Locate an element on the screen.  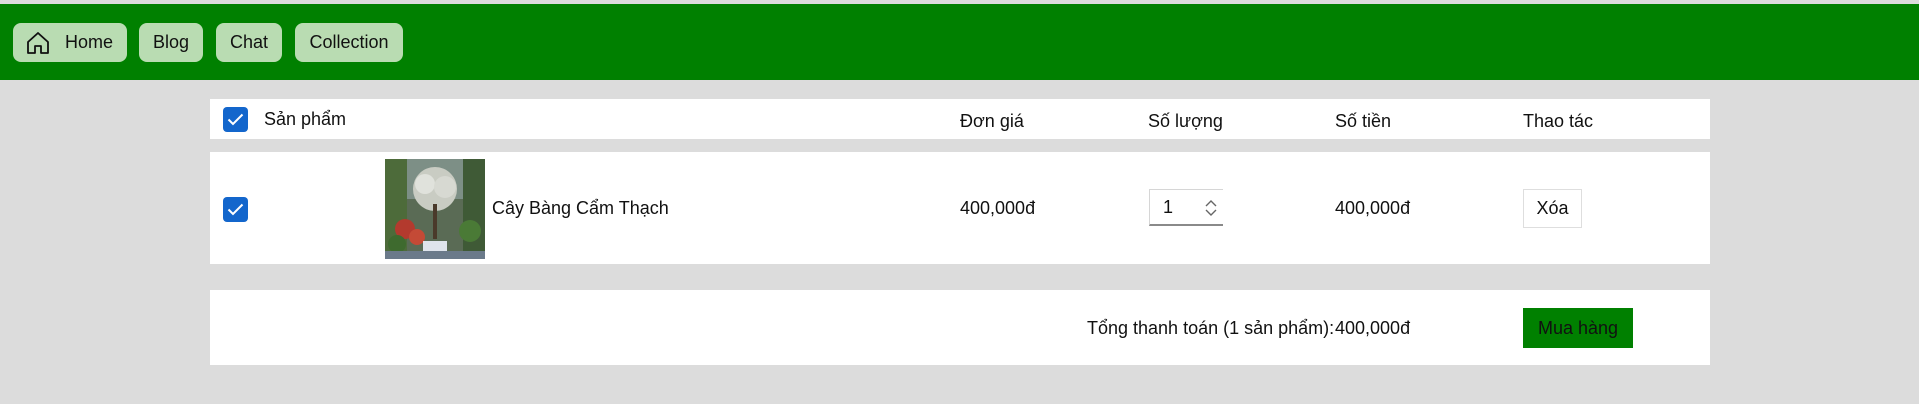
plant-photo-icon is located at coordinates (435, 209).